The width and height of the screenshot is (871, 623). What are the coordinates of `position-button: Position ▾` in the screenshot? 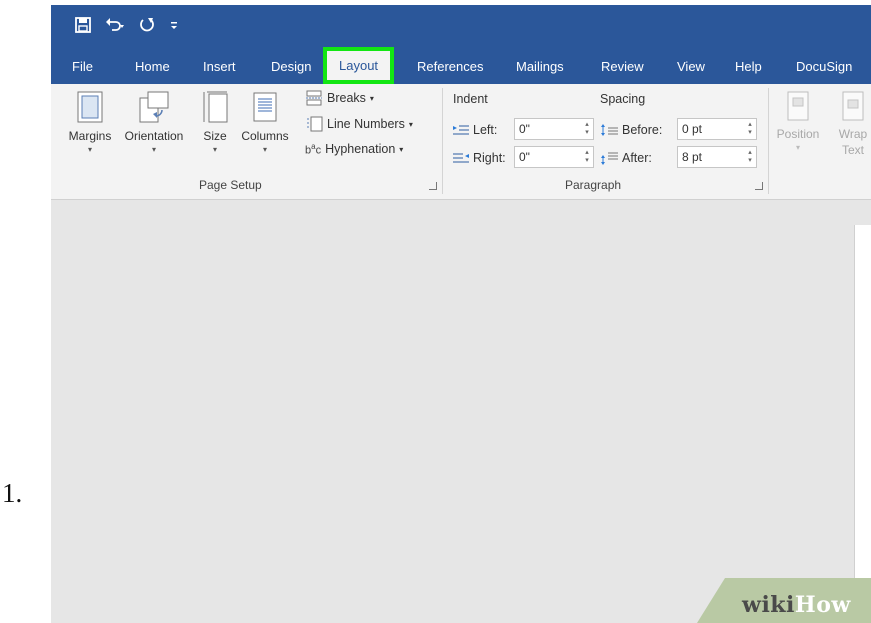 It's located at (798, 121).